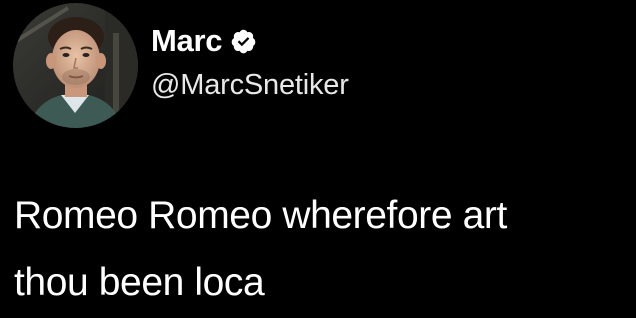  What do you see at coordinates (186, 41) in the screenshot?
I see `author-name: Marc` at bounding box center [186, 41].